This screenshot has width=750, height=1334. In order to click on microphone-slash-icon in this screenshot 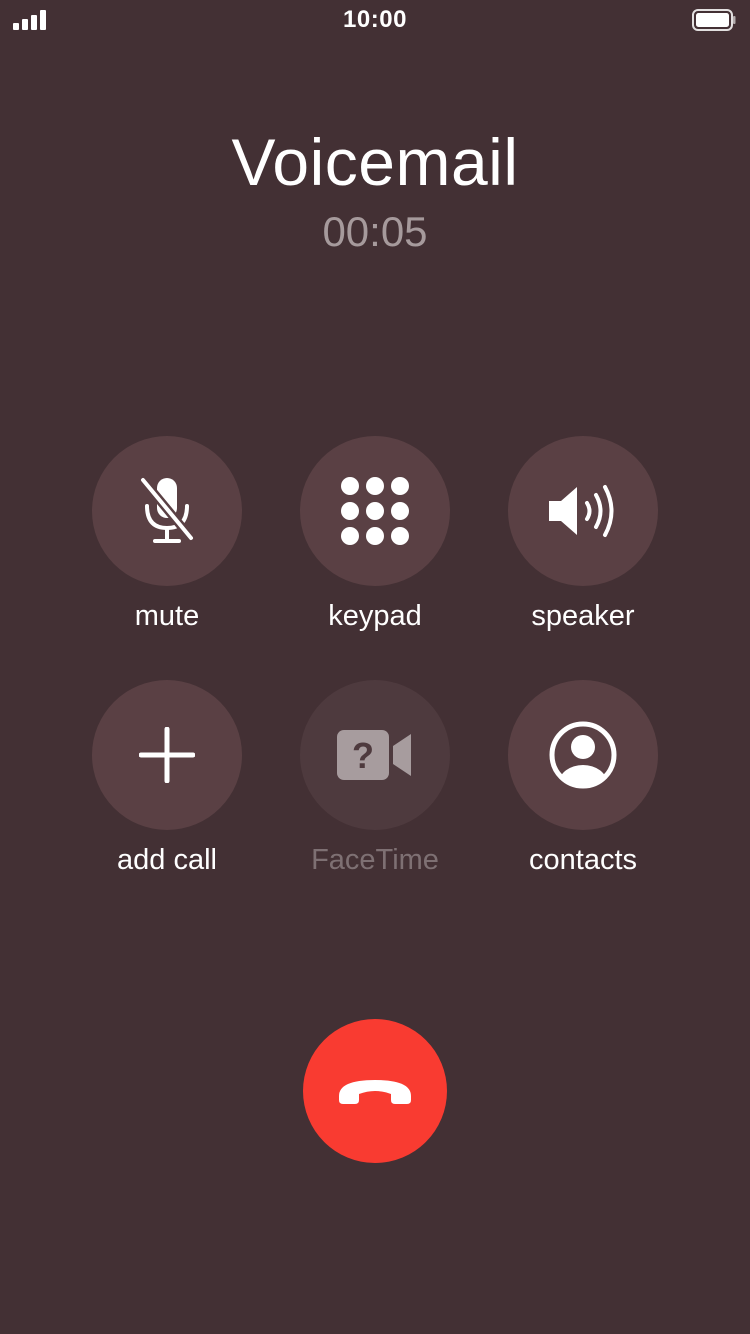, I will do `click(167, 509)`.